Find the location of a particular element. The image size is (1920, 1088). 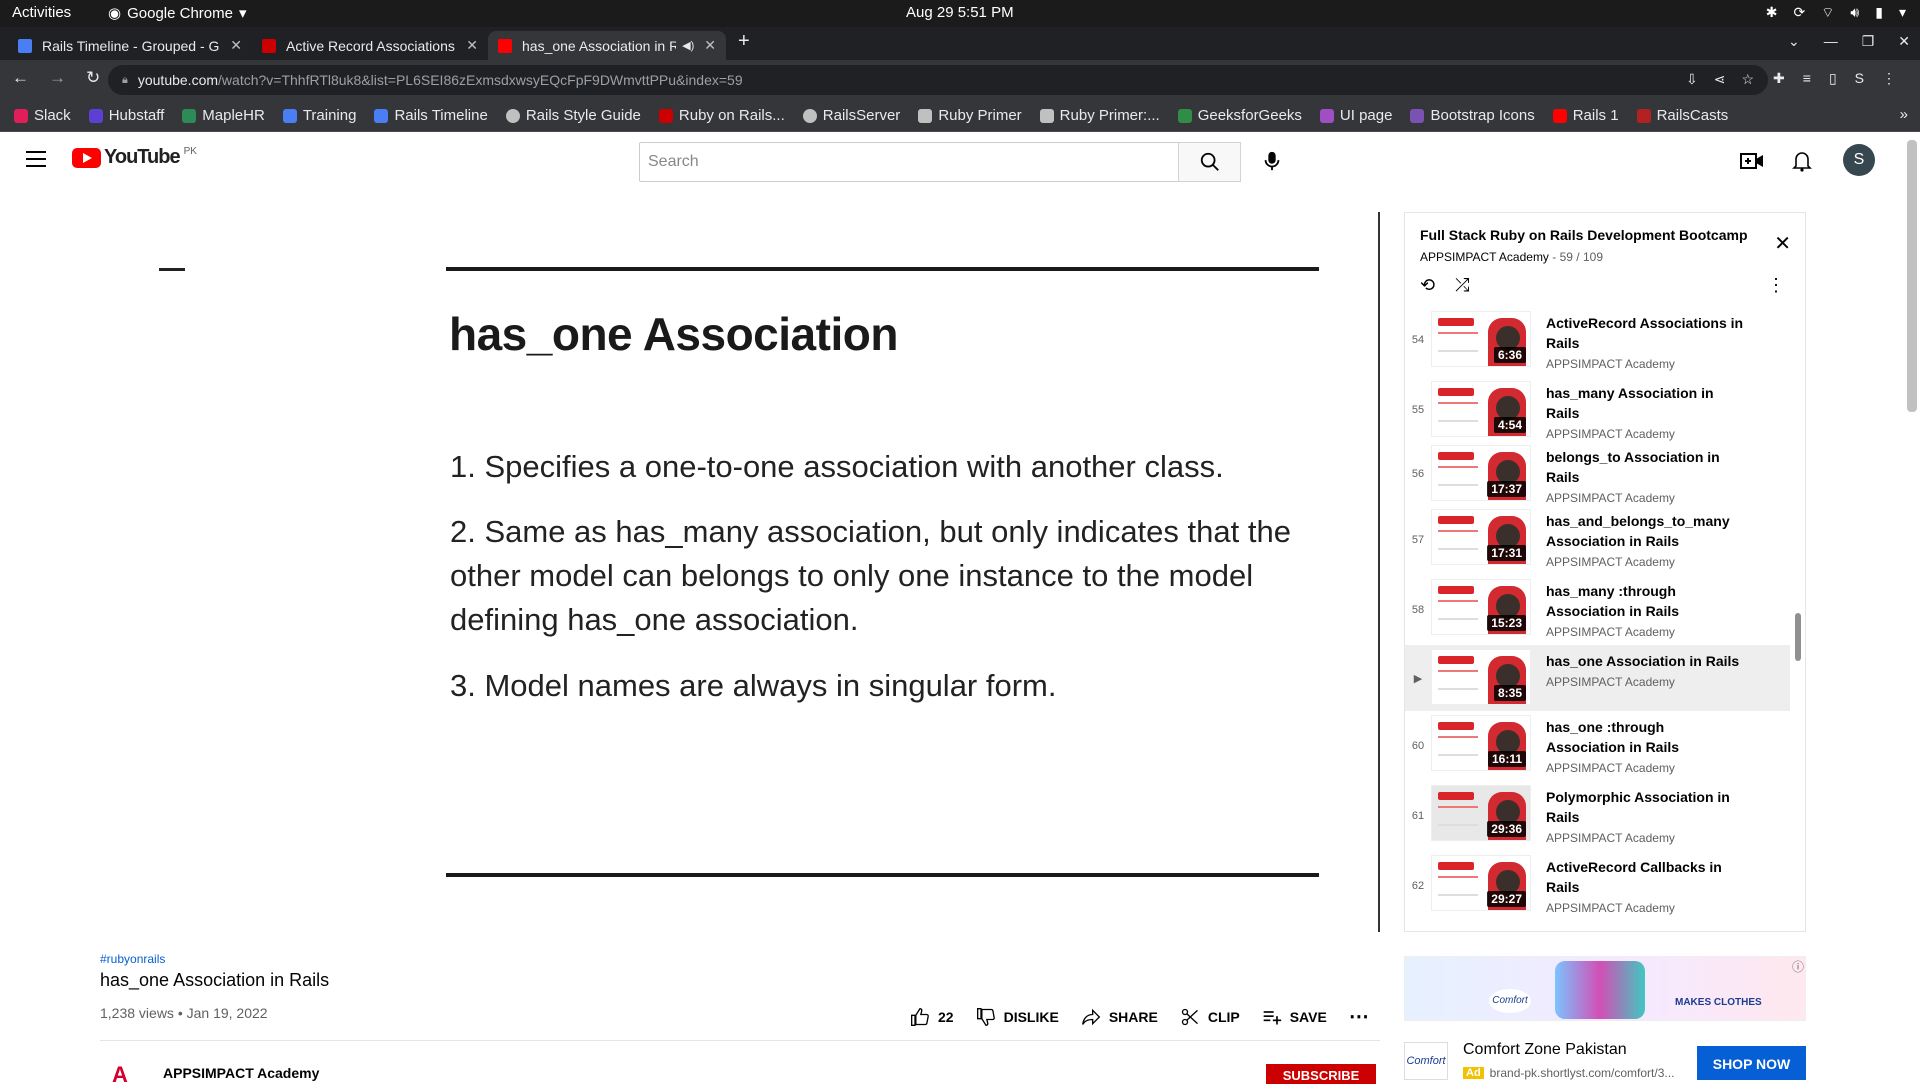

reload-icon: ↻ is located at coordinates (93, 78).